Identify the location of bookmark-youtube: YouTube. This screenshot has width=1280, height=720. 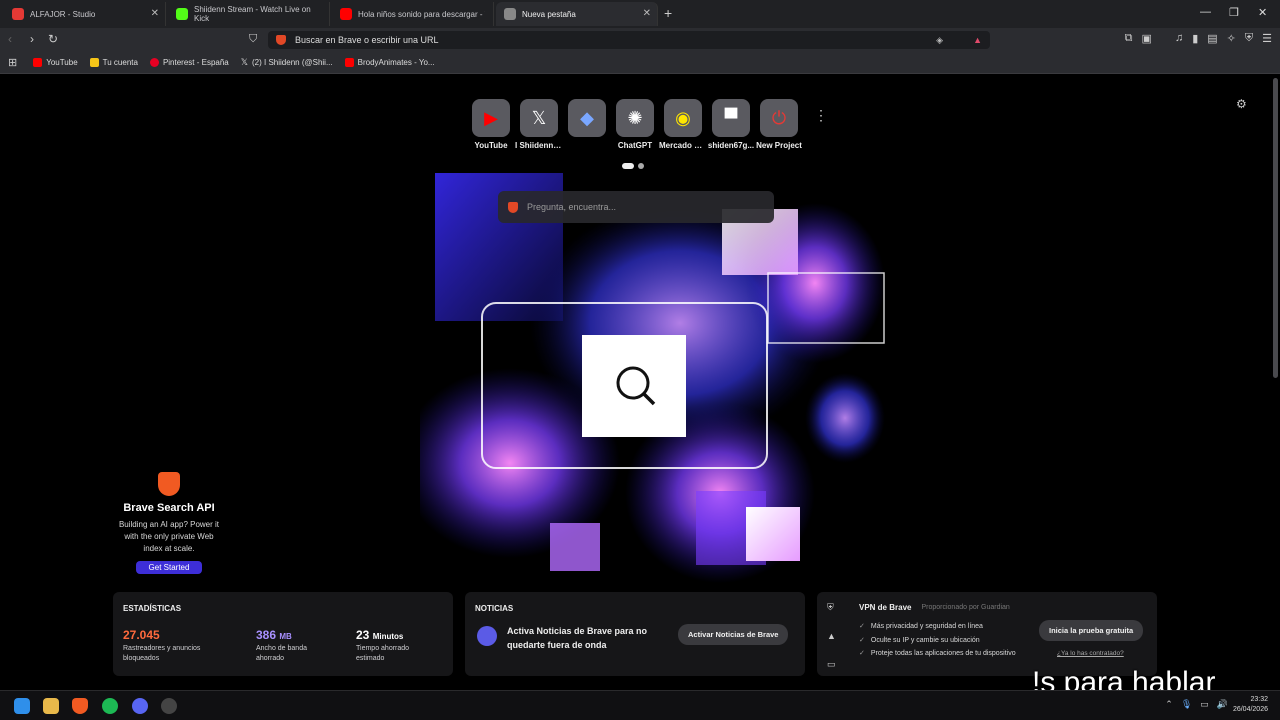
(55, 62).